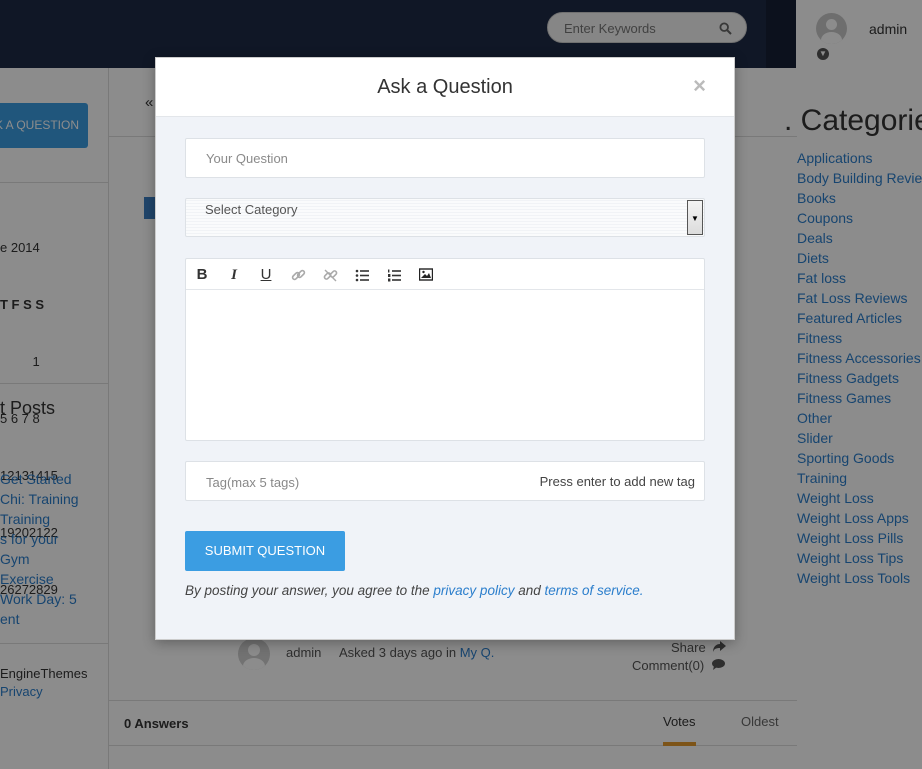  What do you see at coordinates (699, 86) in the screenshot?
I see `close-icon: ×` at bounding box center [699, 86].